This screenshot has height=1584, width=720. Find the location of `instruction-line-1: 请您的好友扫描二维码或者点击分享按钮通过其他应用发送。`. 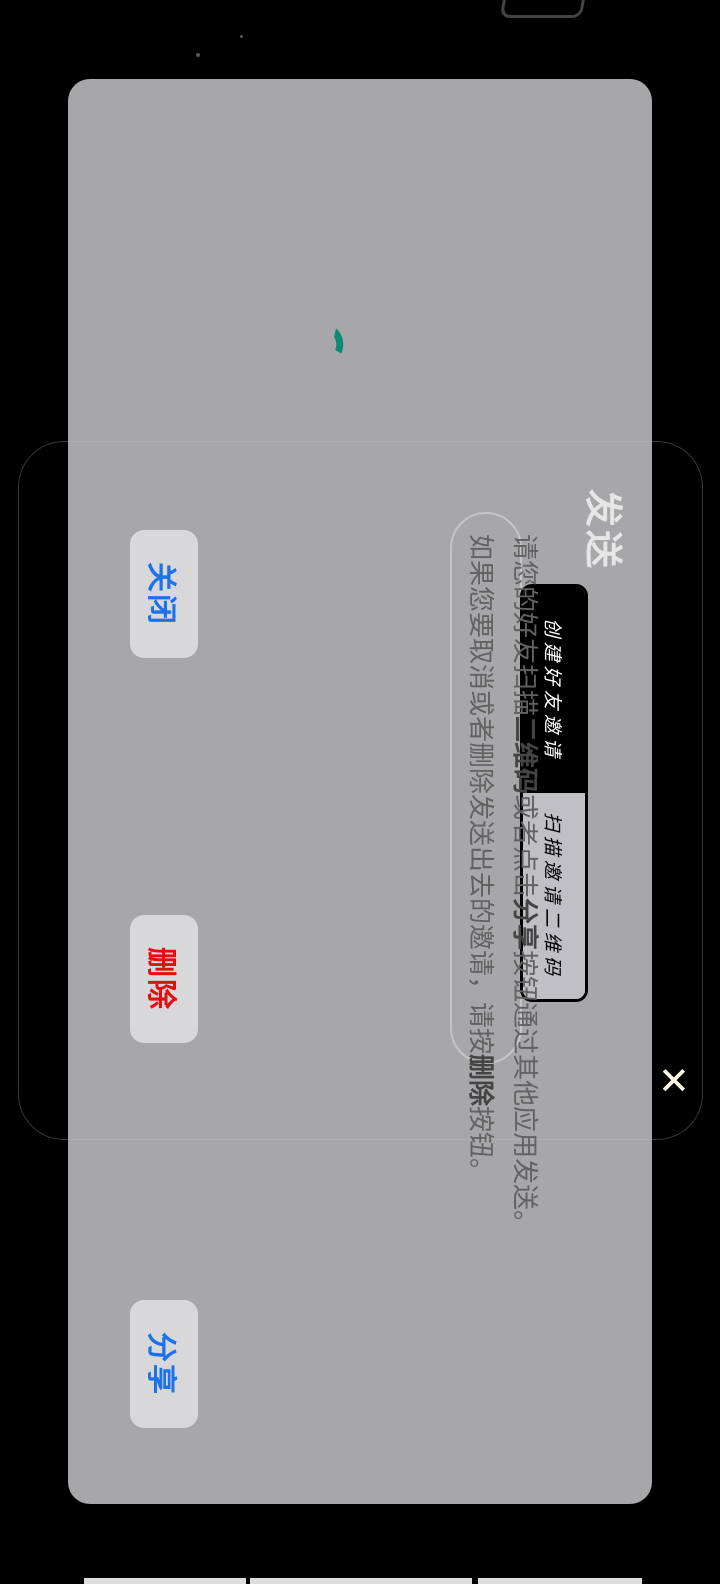

instruction-line-1: 请您的好友扫描二维码或者点击分享按钮通过其他应用发送。 is located at coordinates (524, 914).